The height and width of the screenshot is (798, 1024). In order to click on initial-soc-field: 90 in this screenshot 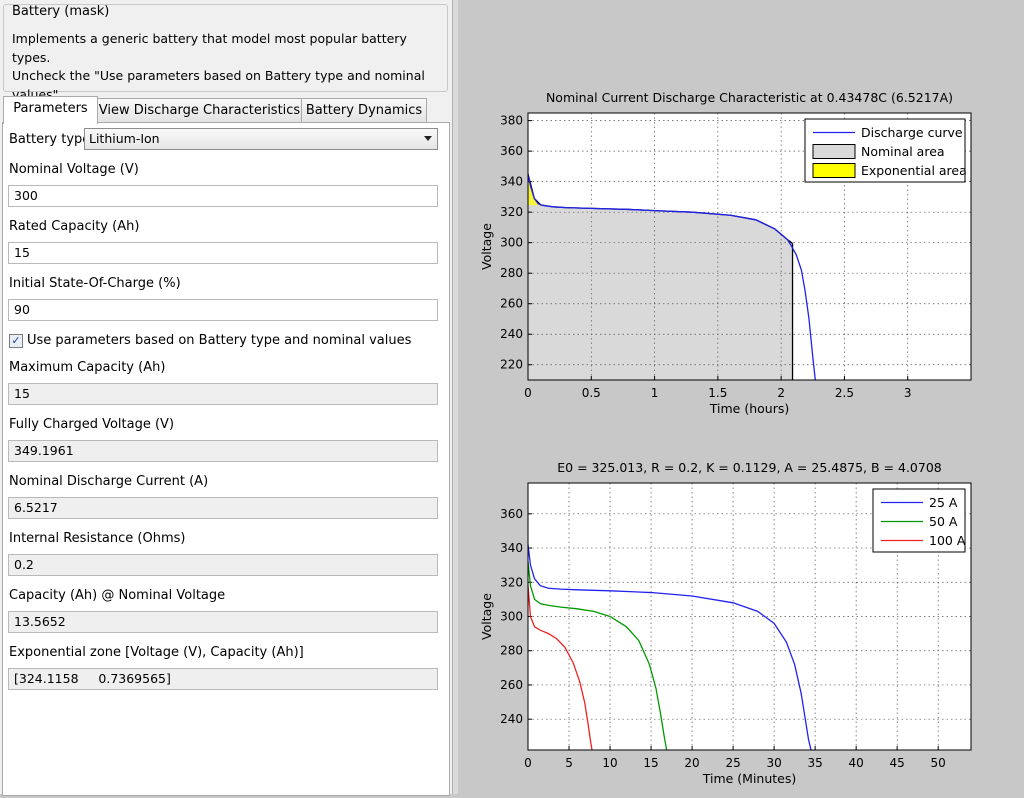, I will do `click(223, 310)`.